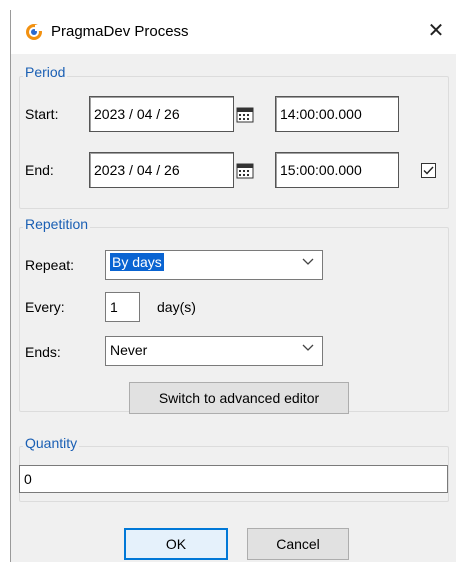 The height and width of the screenshot is (562, 456). What do you see at coordinates (57, 224) in the screenshot?
I see `repetition-legend: Repetition` at bounding box center [57, 224].